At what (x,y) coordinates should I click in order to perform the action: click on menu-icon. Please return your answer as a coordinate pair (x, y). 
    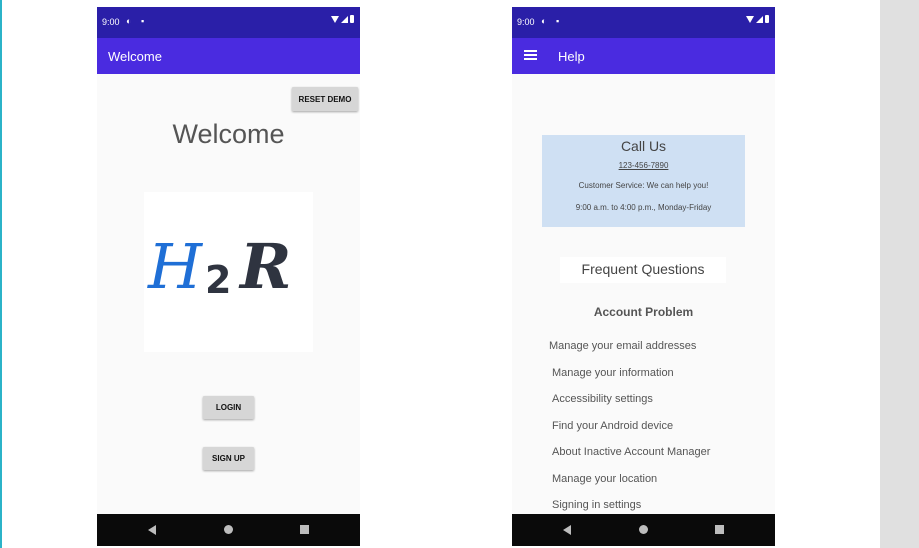
    Looking at the image, I should click on (530, 55).